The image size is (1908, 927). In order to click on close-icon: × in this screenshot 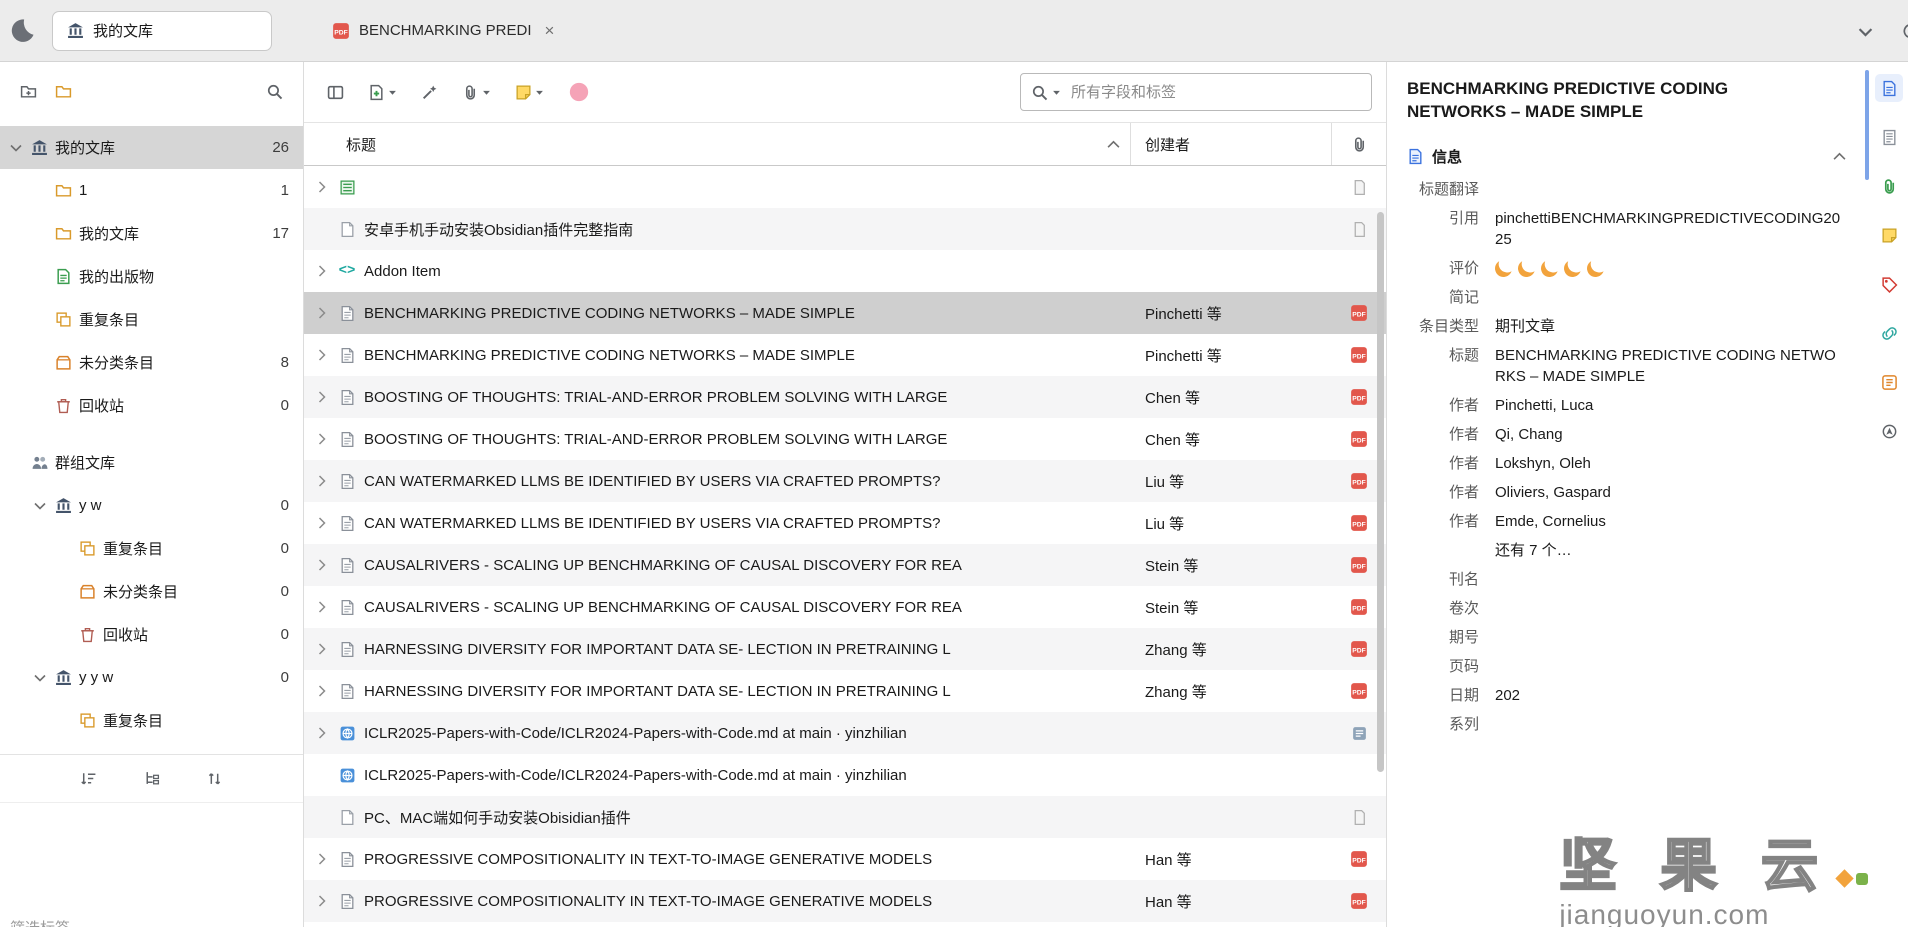, I will do `click(550, 31)`.